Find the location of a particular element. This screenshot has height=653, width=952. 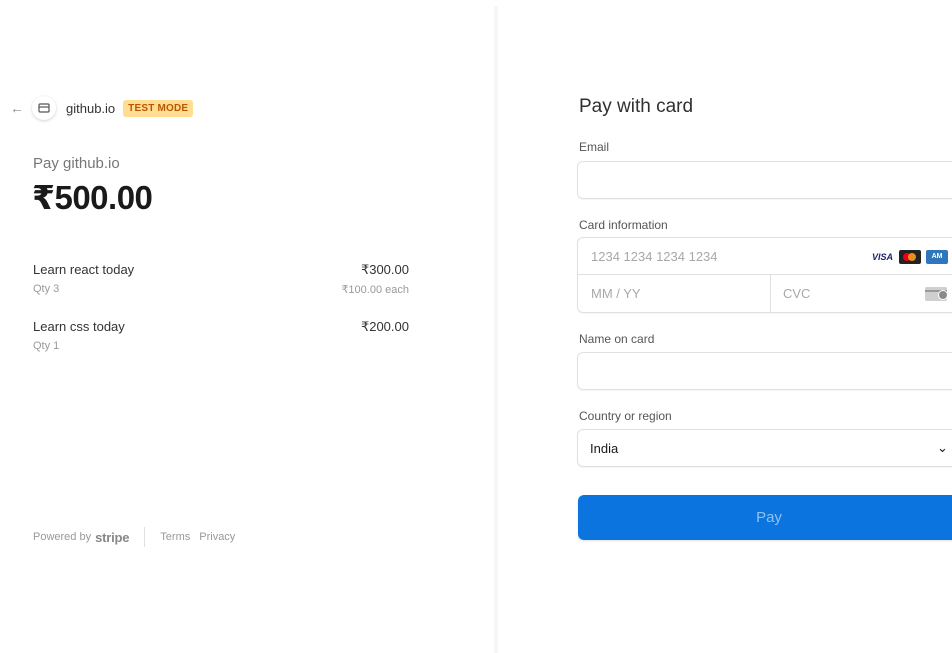

card-information-group: 1234 1234 1234 1234 VISA AM MM / YY CVC is located at coordinates (764, 275).